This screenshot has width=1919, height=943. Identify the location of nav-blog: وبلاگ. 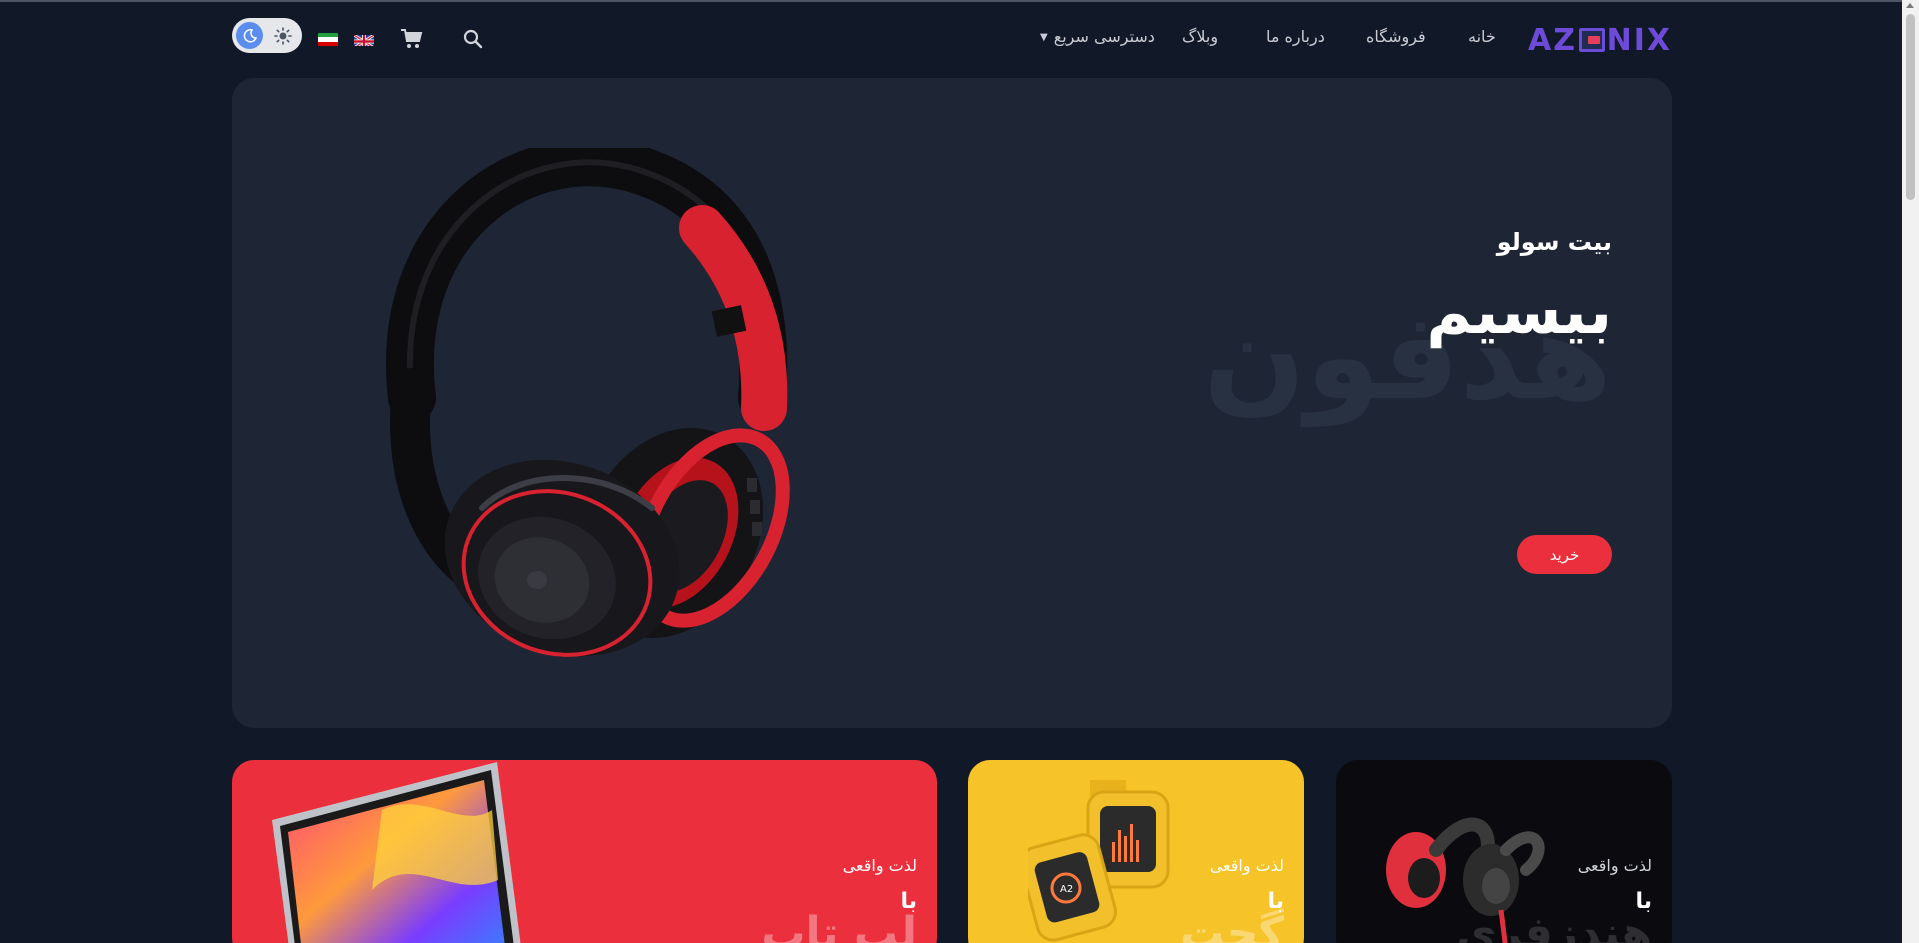
(1200, 36).